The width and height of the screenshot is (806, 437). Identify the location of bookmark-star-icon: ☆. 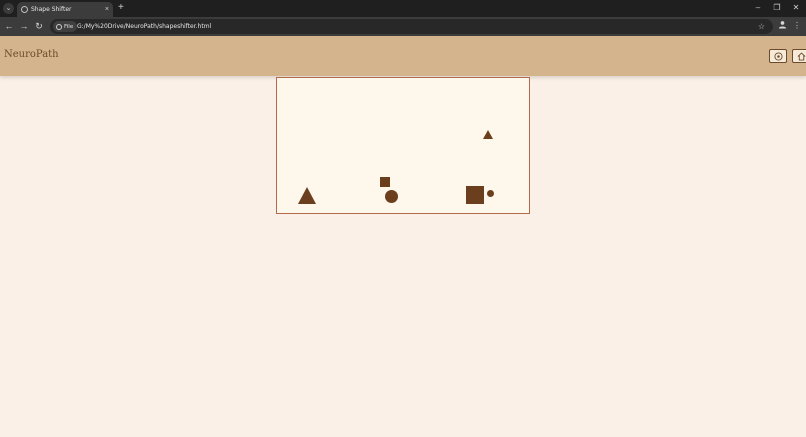
(761, 26).